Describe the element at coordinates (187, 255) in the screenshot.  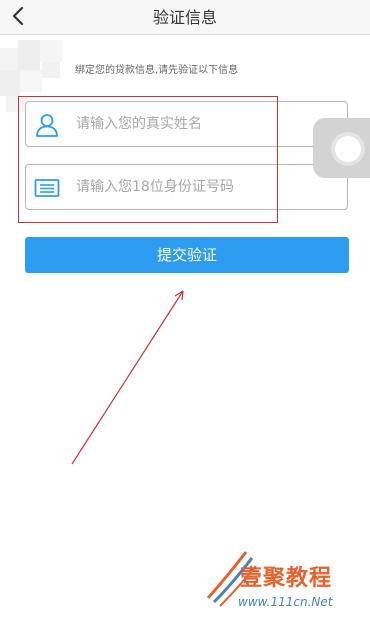
I see `submit-verification-button: 提交验证` at that location.